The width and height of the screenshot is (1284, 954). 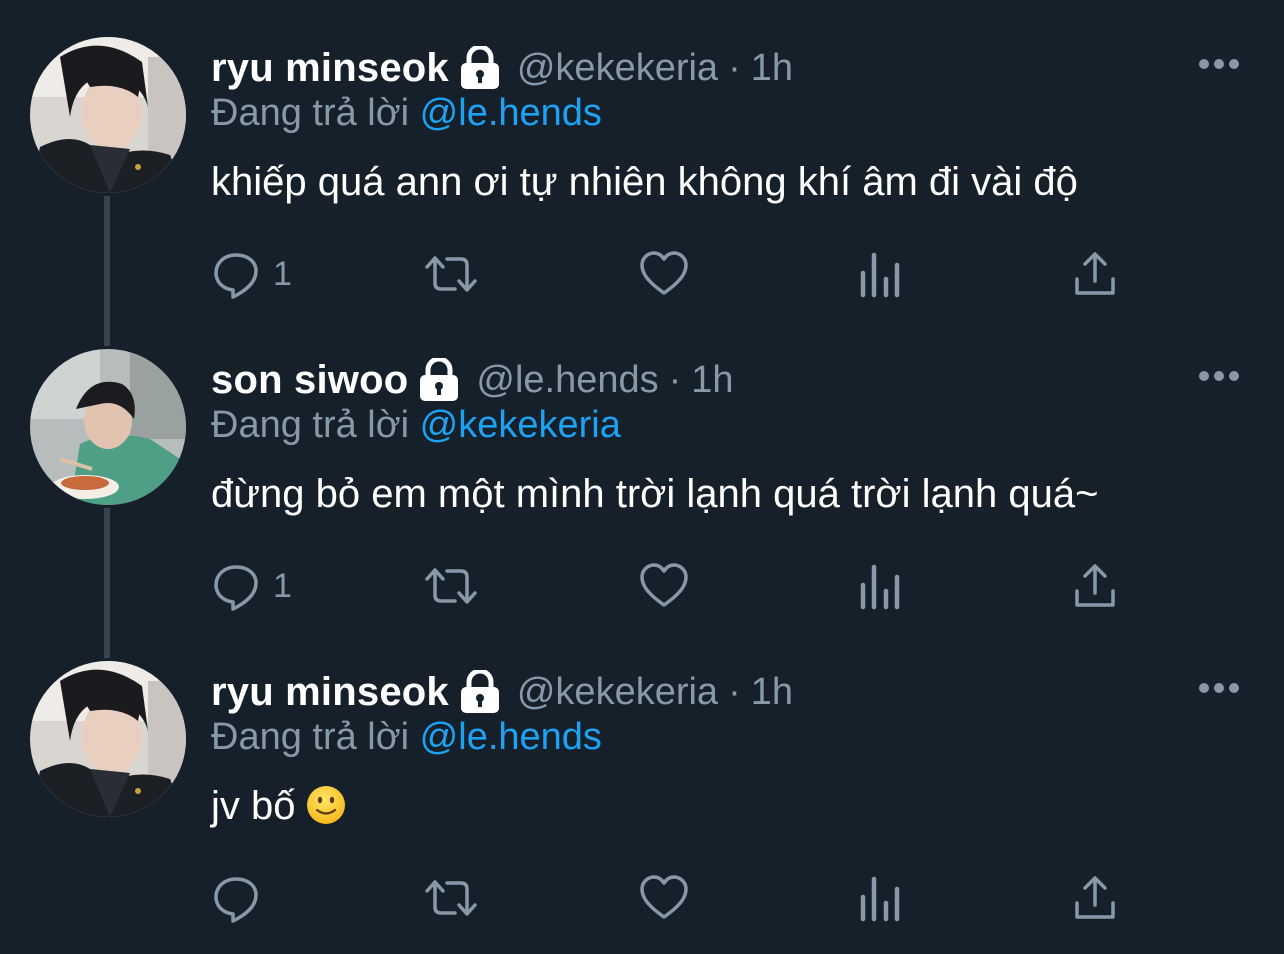 I want to click on tweet-text: jv bố, so click(x=253, y=806).